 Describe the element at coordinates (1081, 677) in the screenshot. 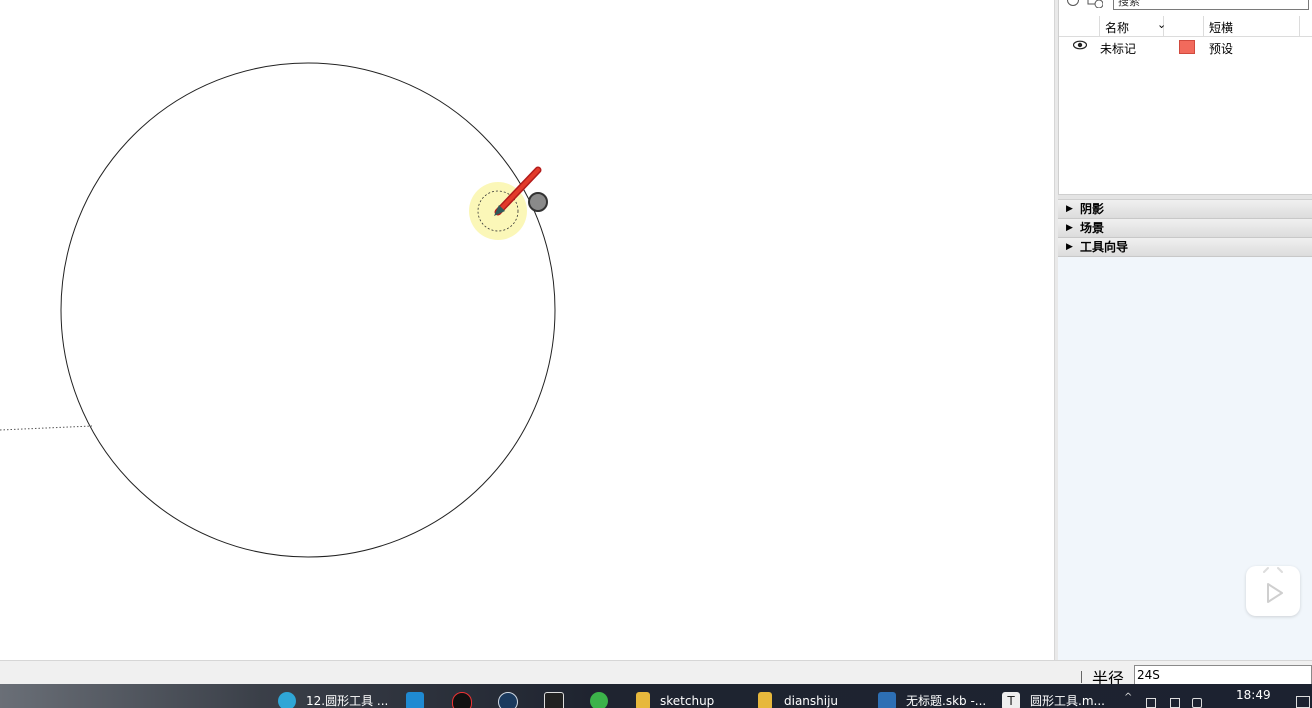

I see `status-divider` at that location.